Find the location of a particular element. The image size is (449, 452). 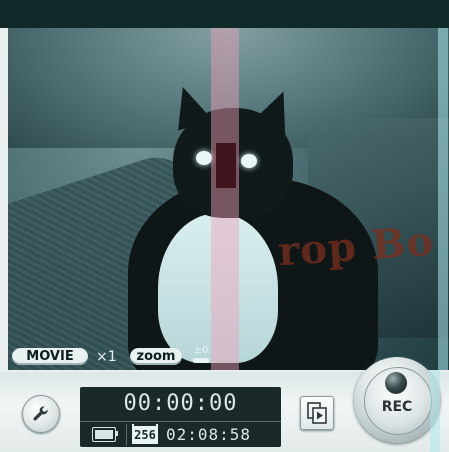

playback-icon is located at coordinates (317, 413).